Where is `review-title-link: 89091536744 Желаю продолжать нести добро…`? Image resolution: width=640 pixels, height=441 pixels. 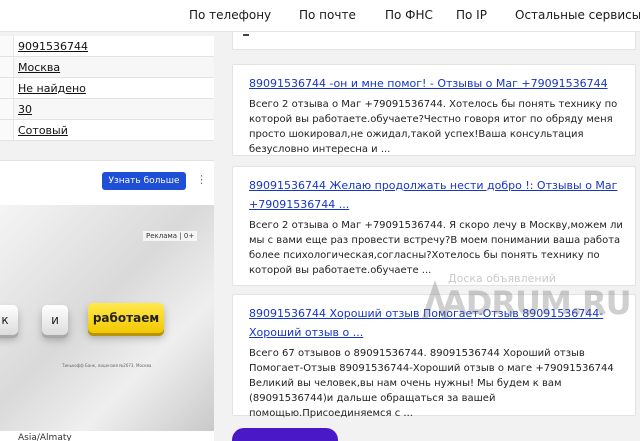 review-title-link: 89091536744 Желаю продолжать нести добро… is located at coordinates (433, 195).